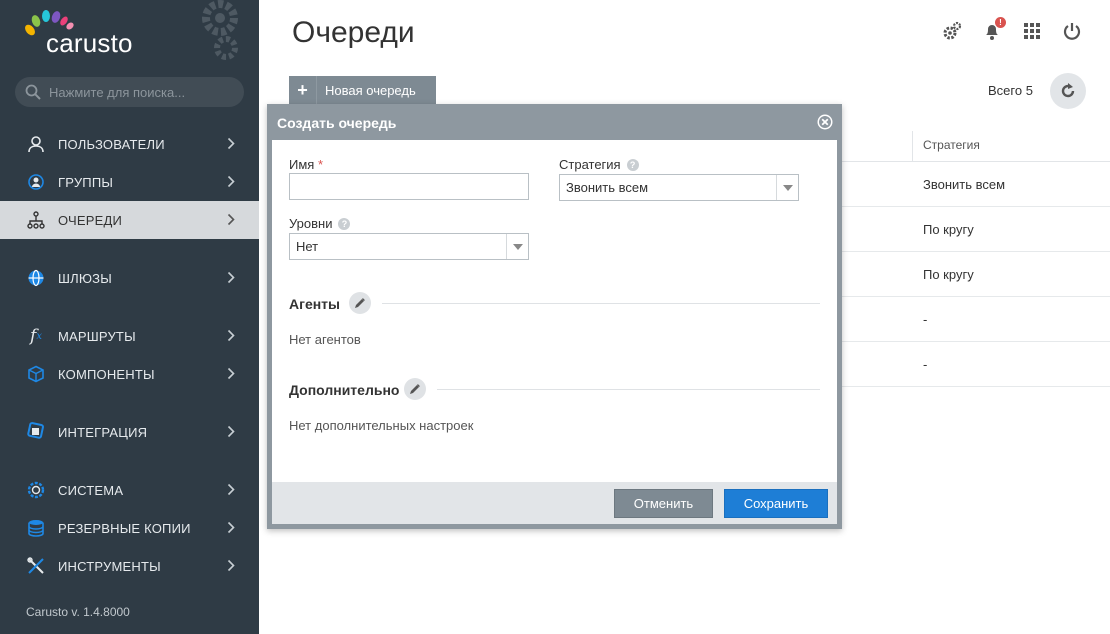  Describe the element at coordinates (337, 123) in the screenshot. I see `dialog-title: Создать очередь` at that location.